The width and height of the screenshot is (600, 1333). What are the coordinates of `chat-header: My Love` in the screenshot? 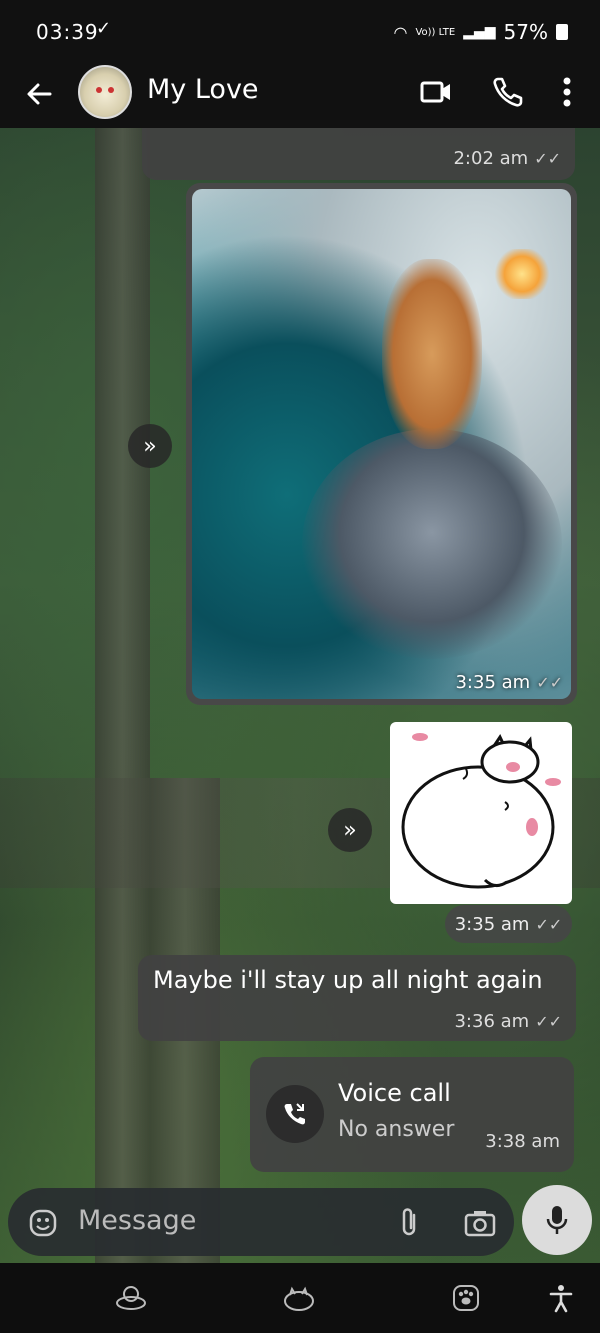 It's located at (300, 95).